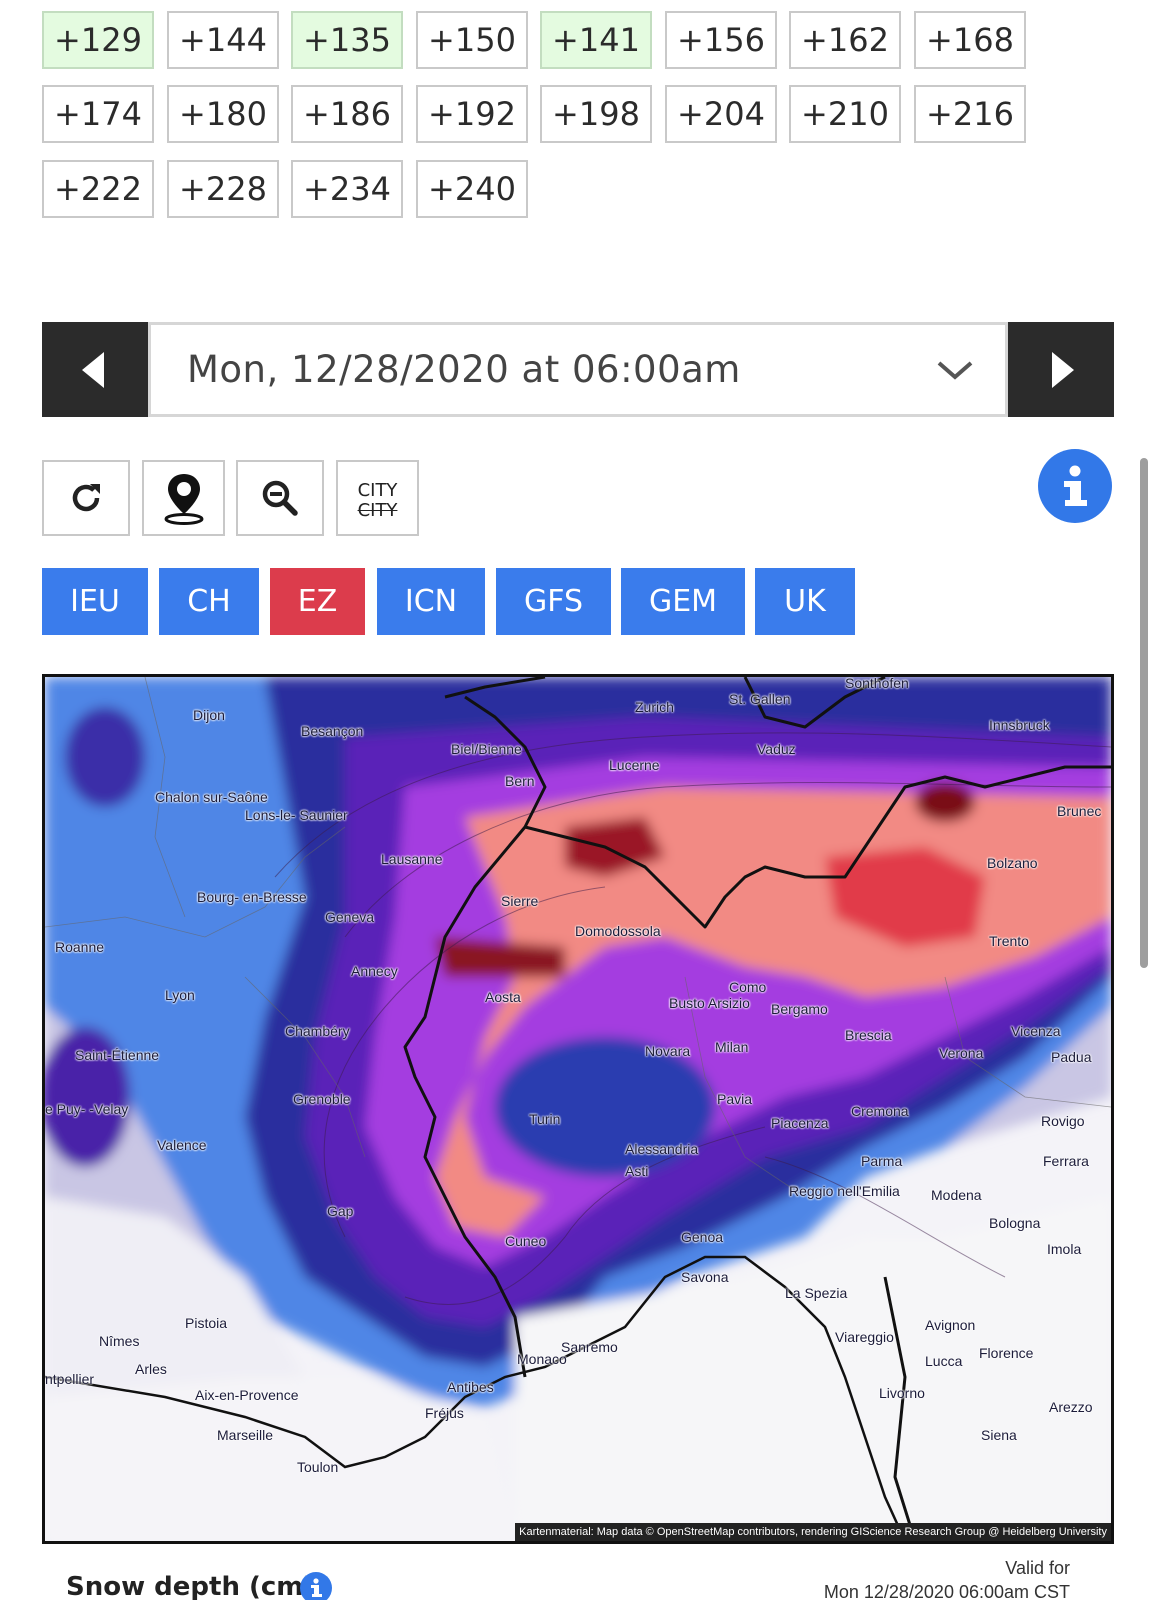  I want to click on forecast-hour-button: +240, so click(472, 189).